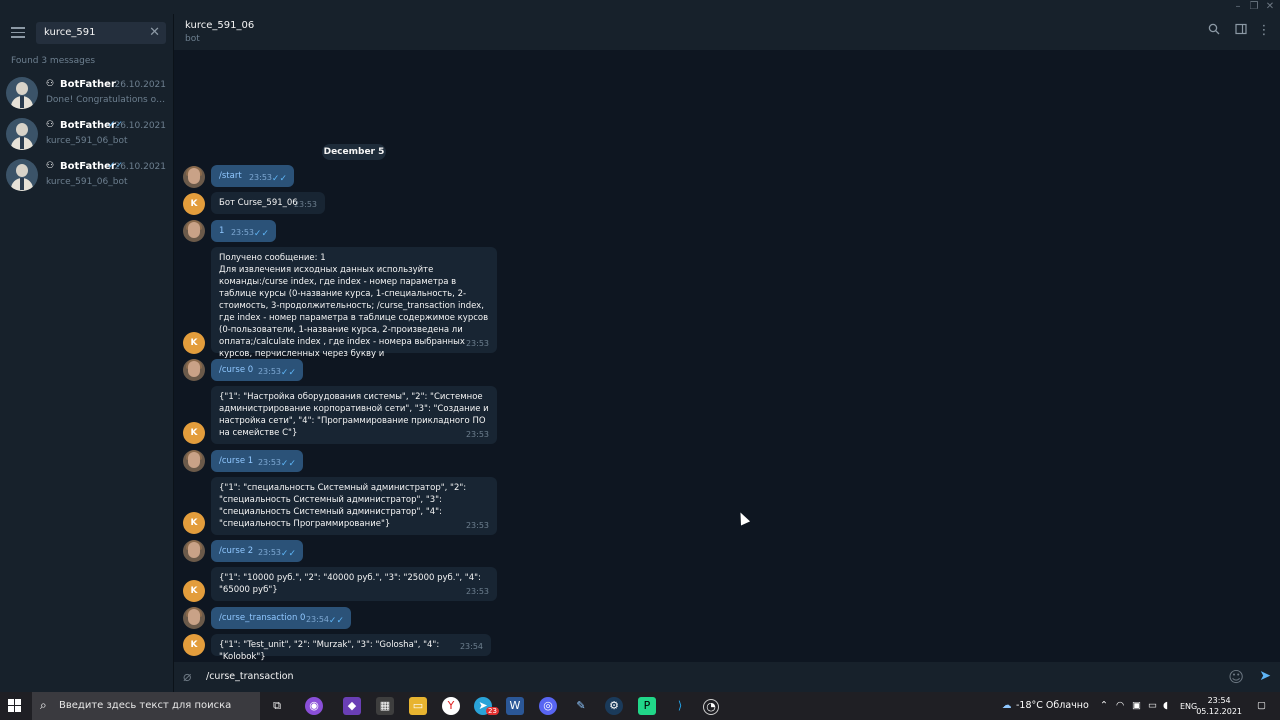  What do you see at coordinates (1241, 31) in the screenshot?
I see `sidebar-toggle-icon` at bounding box center [1241, 31].